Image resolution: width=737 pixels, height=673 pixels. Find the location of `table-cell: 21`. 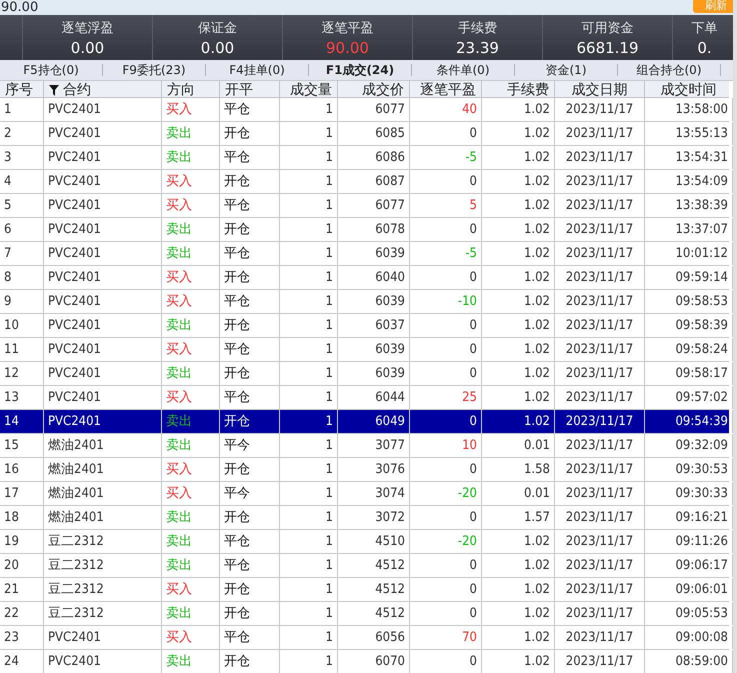

table-cell: 21 is located at coordinates (22, 589).